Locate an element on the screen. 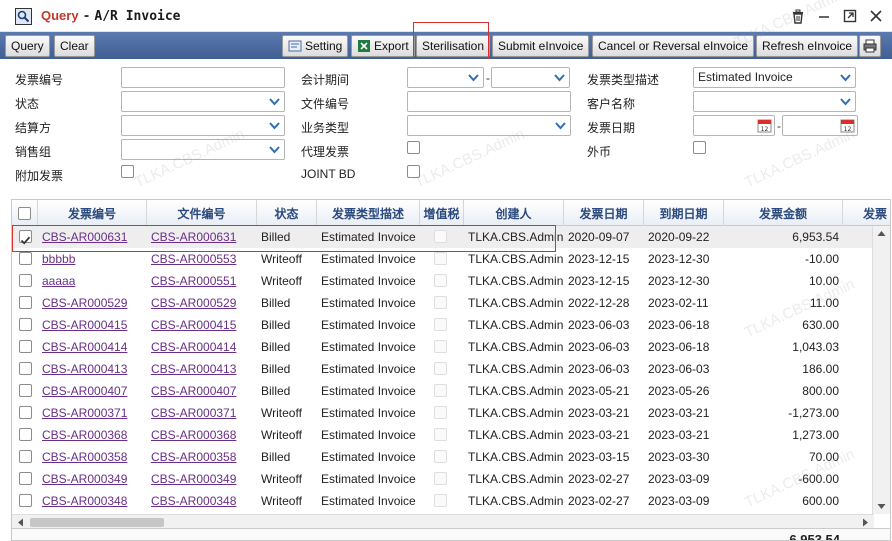  invoice-no-input is located at coordinates (203, 77).